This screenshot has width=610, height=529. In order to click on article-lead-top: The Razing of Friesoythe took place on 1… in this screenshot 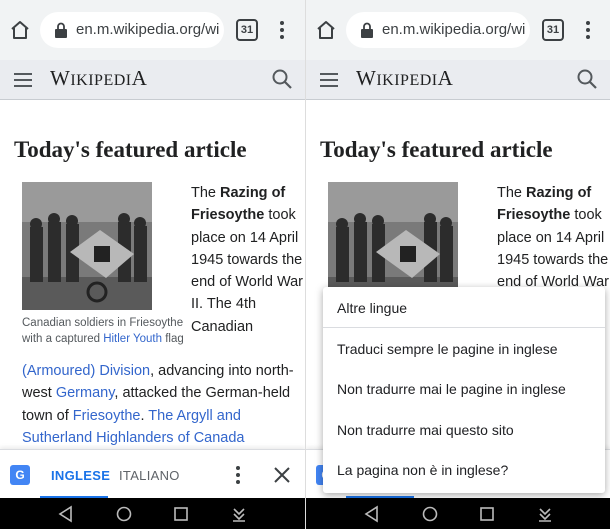, I will do `click(247, 260)`.